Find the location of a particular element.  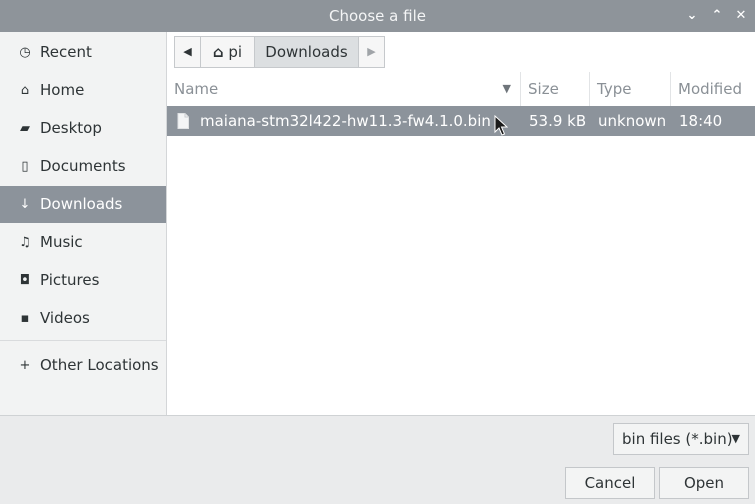

sidebar-item-home: ⌂ Home is located at coordinates (83, 90).